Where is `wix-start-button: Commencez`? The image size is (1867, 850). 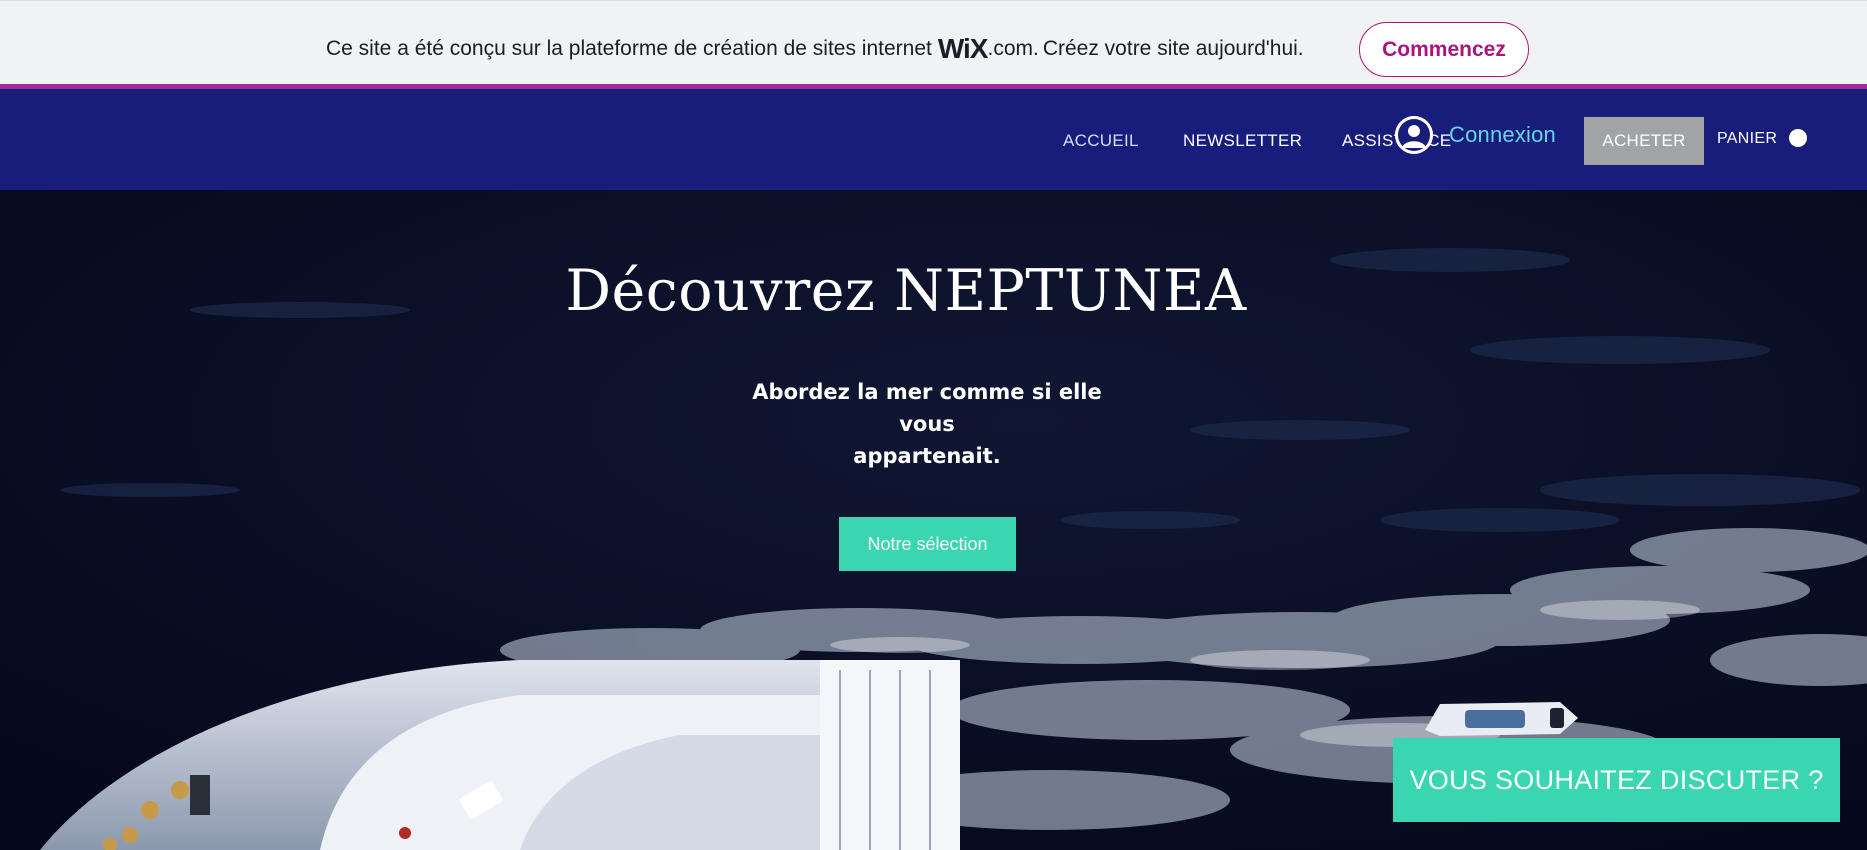 wix-start-button: Commencez is located at coordinates (1444, 49).